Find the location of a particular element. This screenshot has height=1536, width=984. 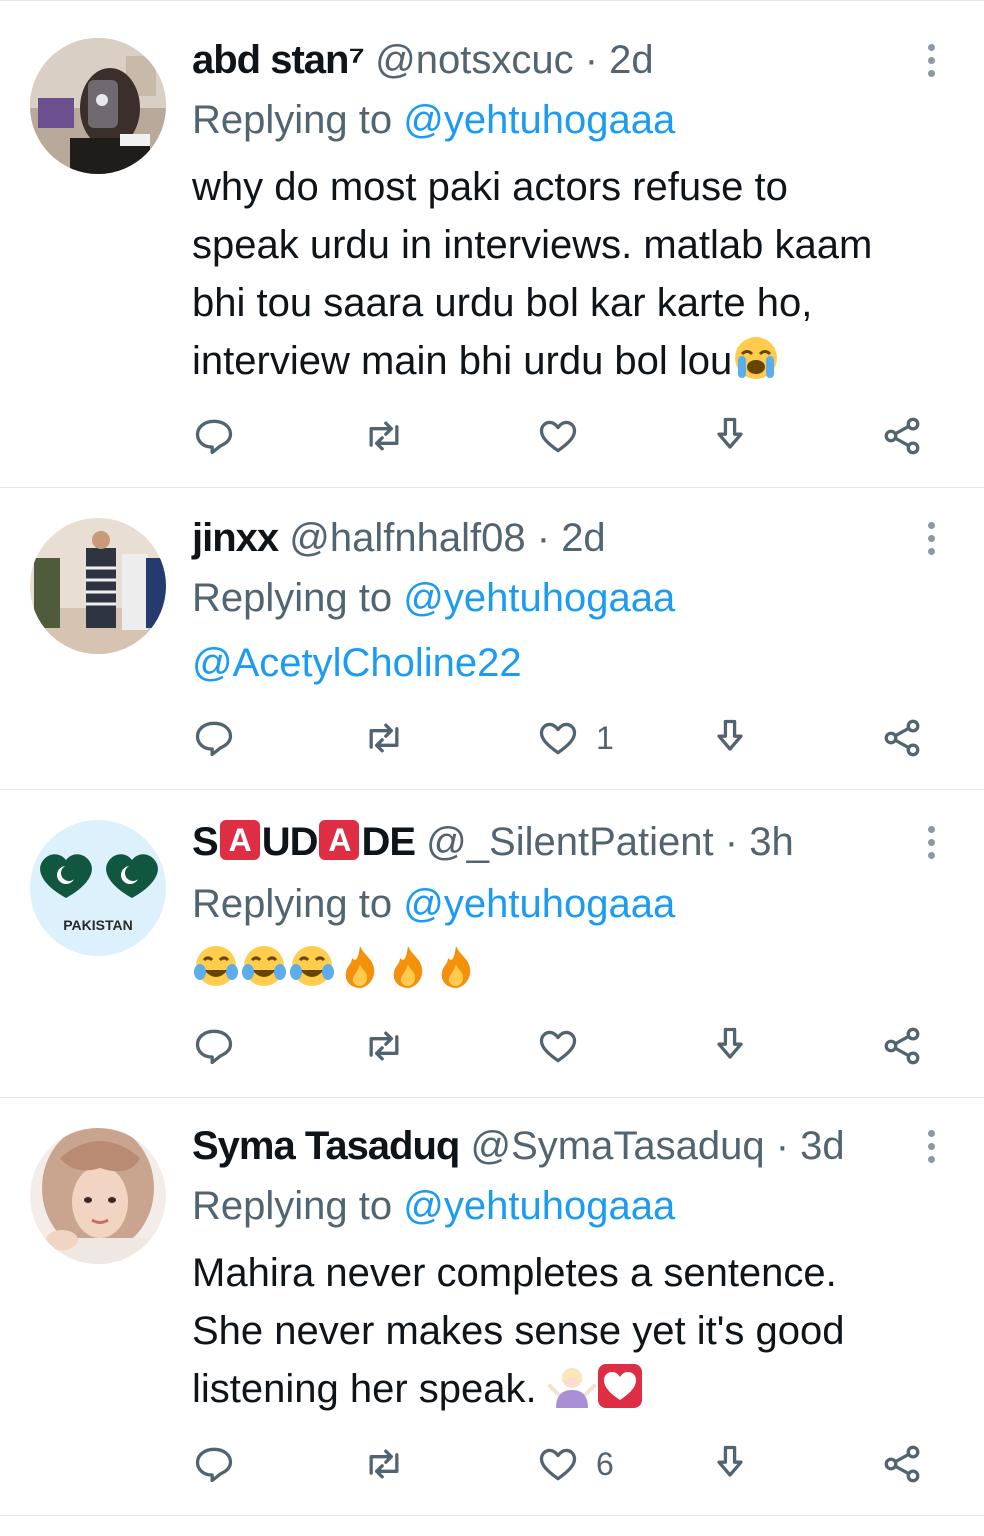

tweet-header: jinxx @halfnhalf08 · 2d is located at coordinates (548, 538).